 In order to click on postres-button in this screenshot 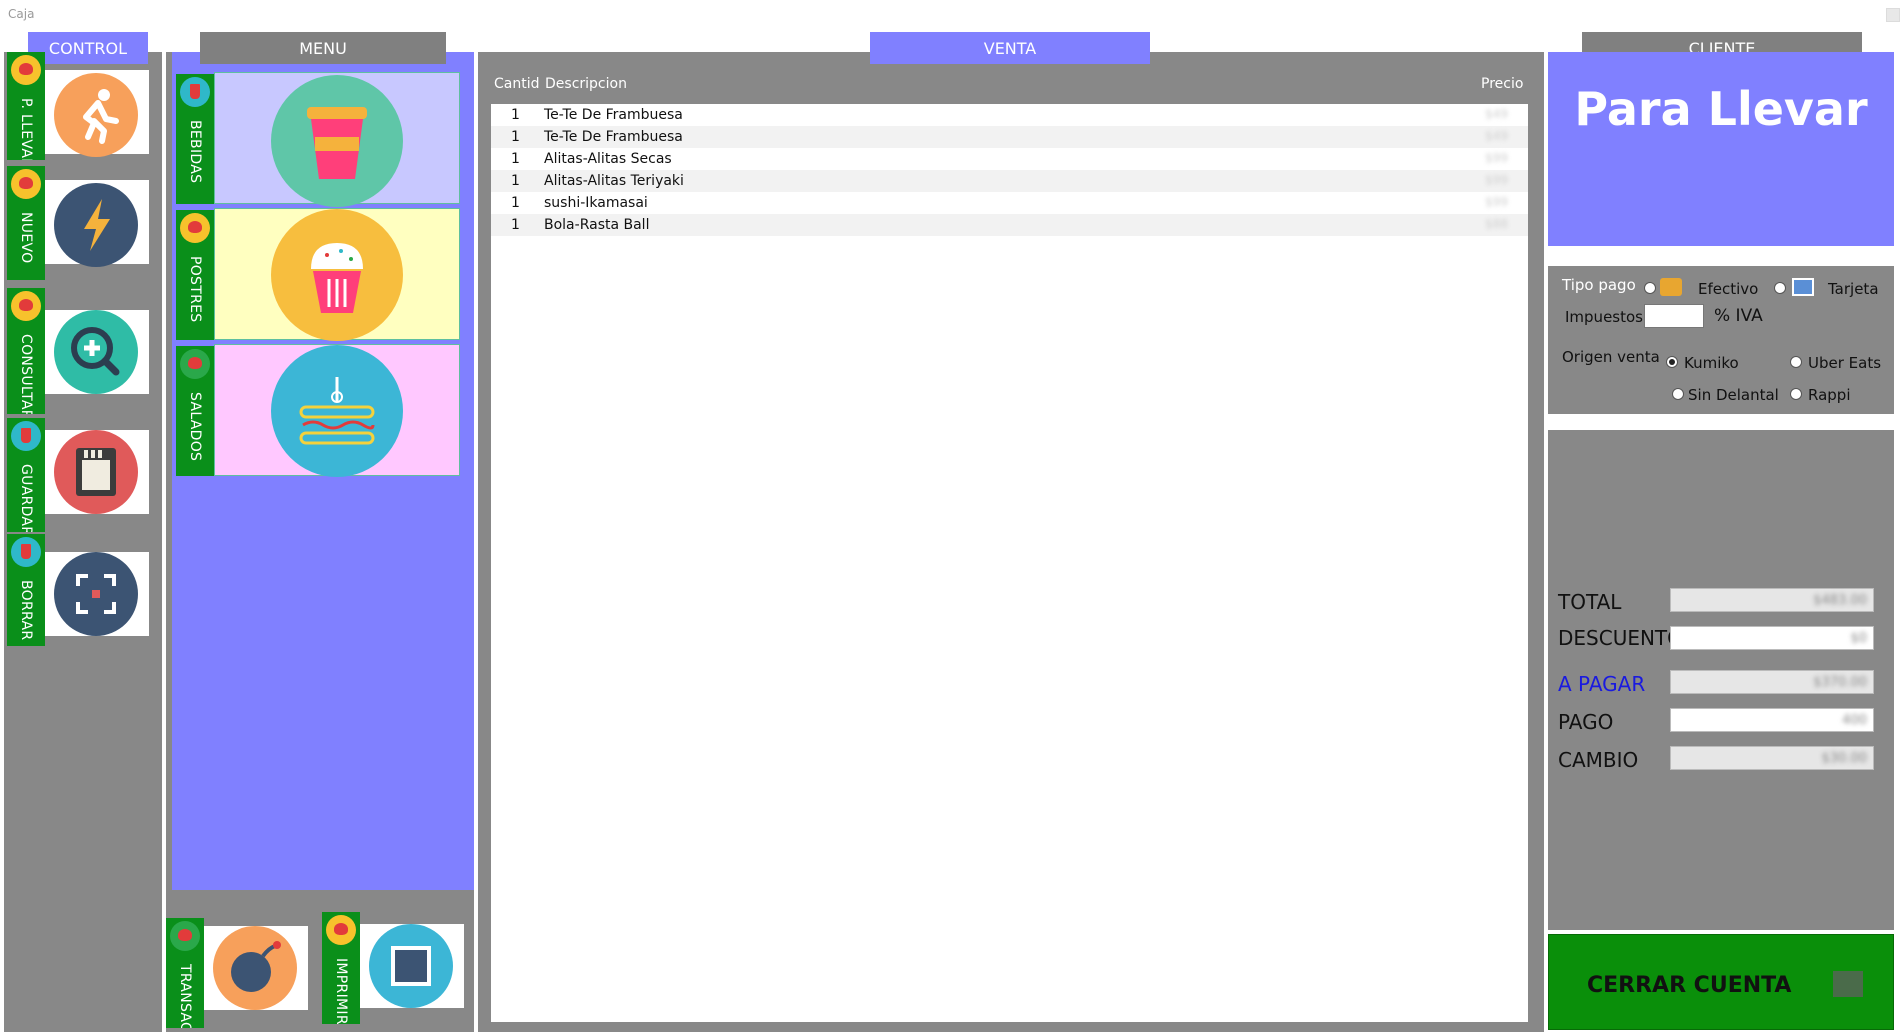, I will do `click(337, 274)`.